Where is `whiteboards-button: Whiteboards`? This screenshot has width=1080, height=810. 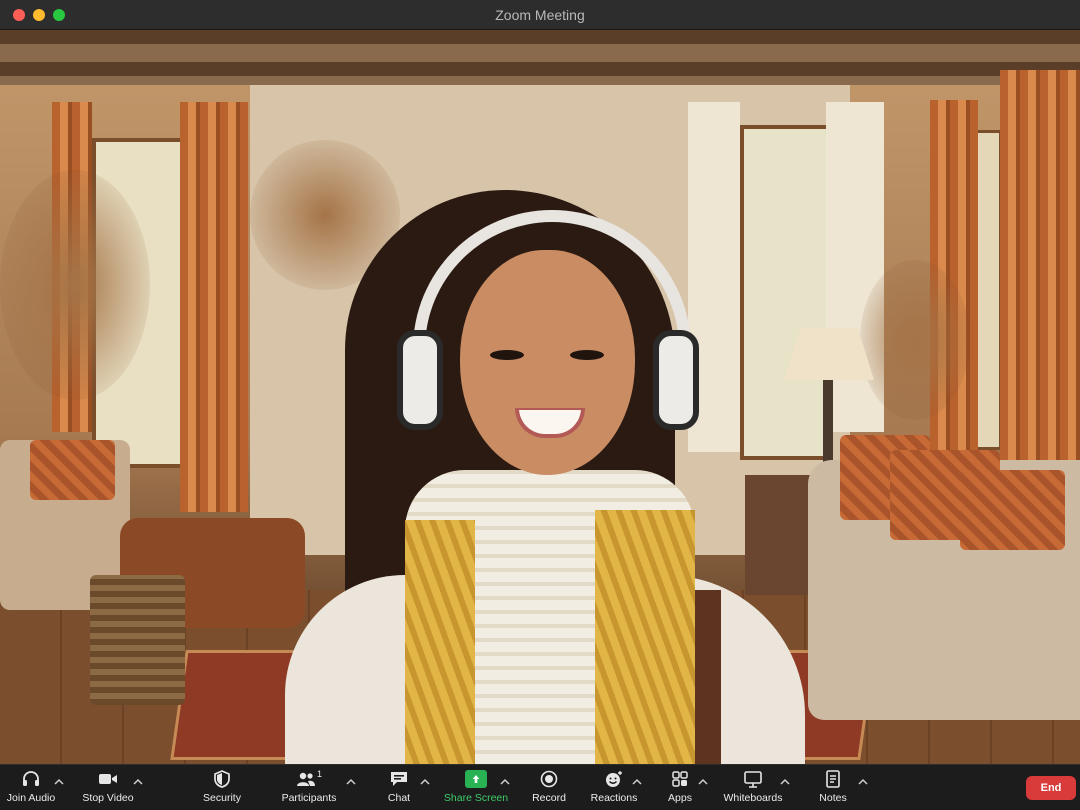 whiteboards-button: Whiteboards is located at coordinates (753, 789).